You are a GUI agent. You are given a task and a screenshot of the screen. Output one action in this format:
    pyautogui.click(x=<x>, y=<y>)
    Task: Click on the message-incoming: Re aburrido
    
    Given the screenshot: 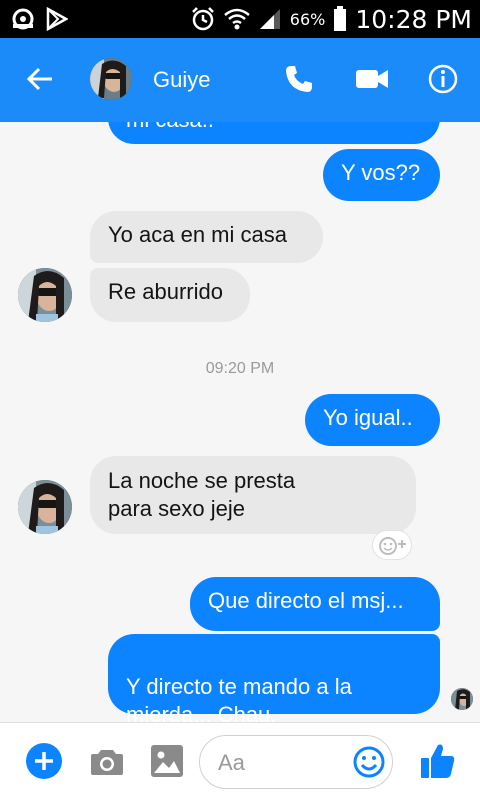 What is the action you would take?
    pyautogui.click(x=170, y=295)
    